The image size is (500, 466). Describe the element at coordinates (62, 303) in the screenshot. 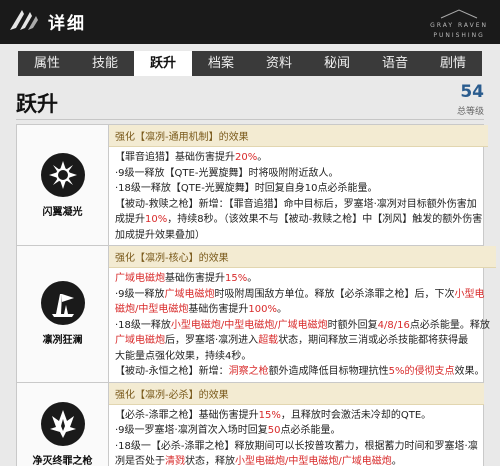

I see `flag-tower-icon` at that location.